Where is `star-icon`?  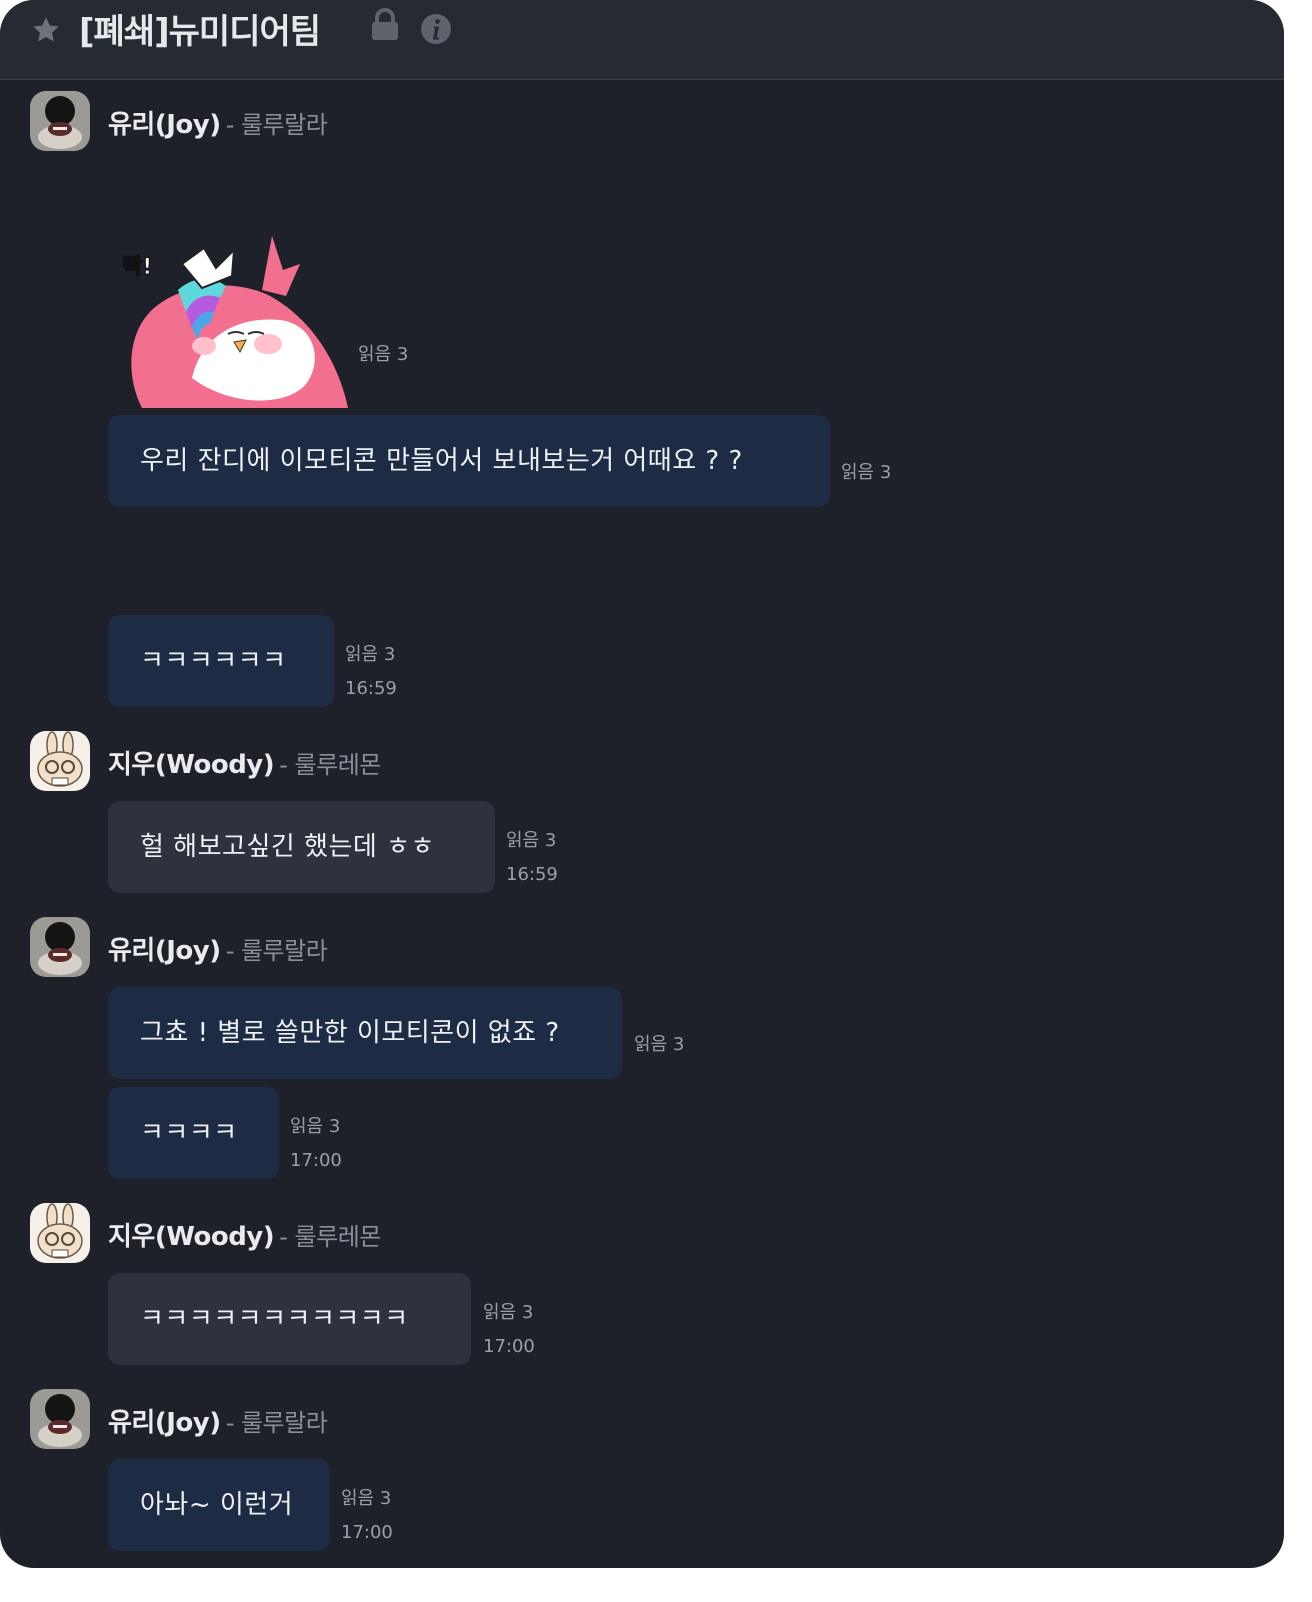 star-icon is located at coordinates (46, 30).